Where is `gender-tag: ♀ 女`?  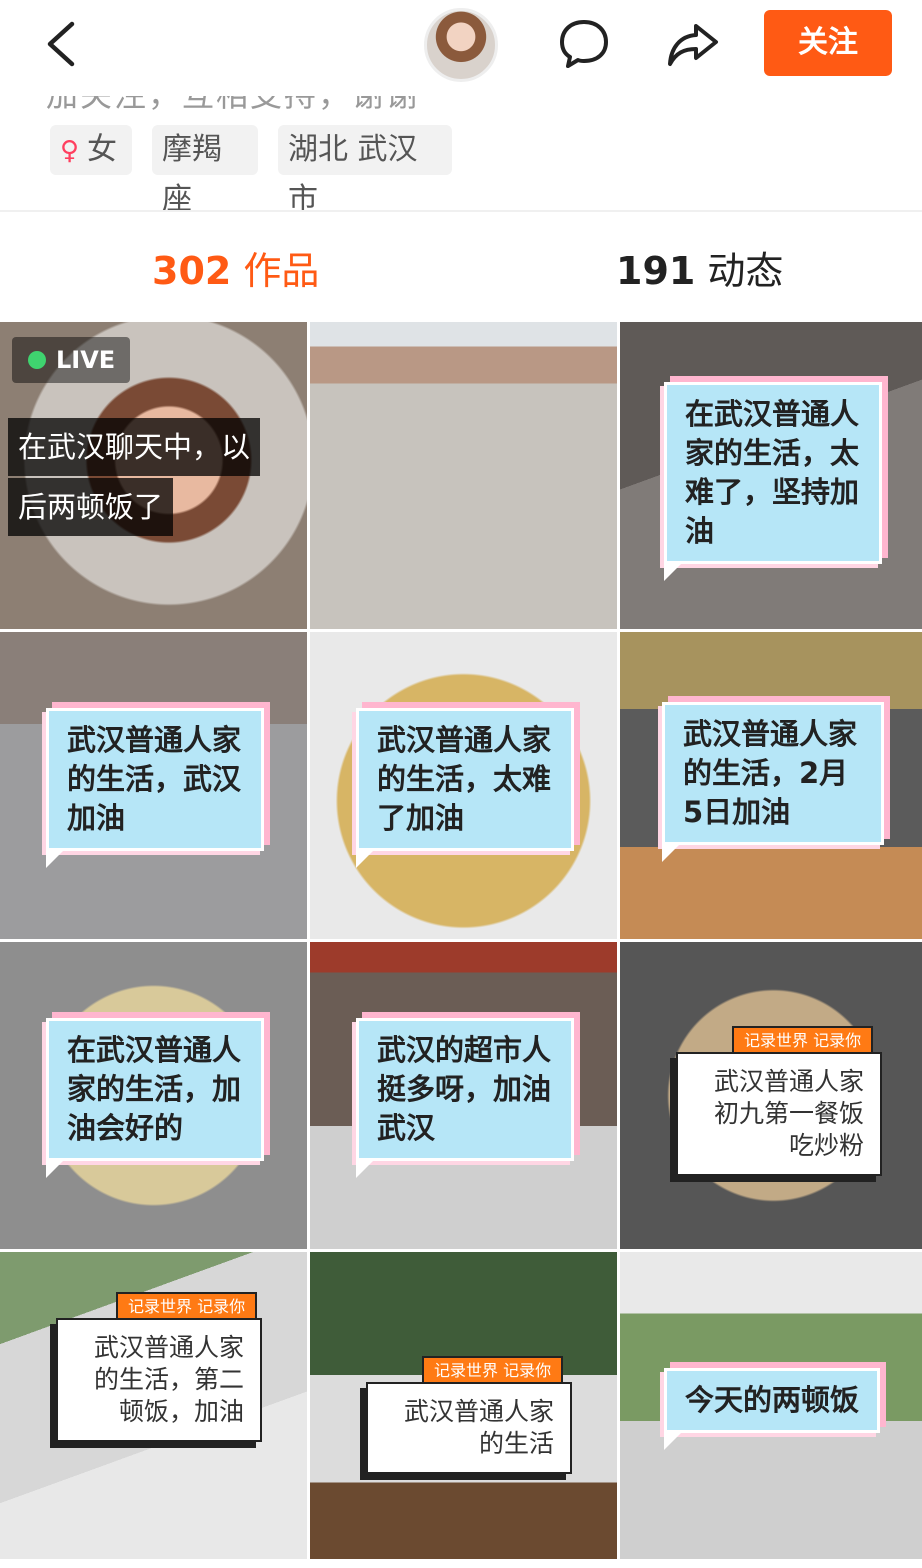 gender-tag: ♀ 女 is located at coordinates (91, 150).